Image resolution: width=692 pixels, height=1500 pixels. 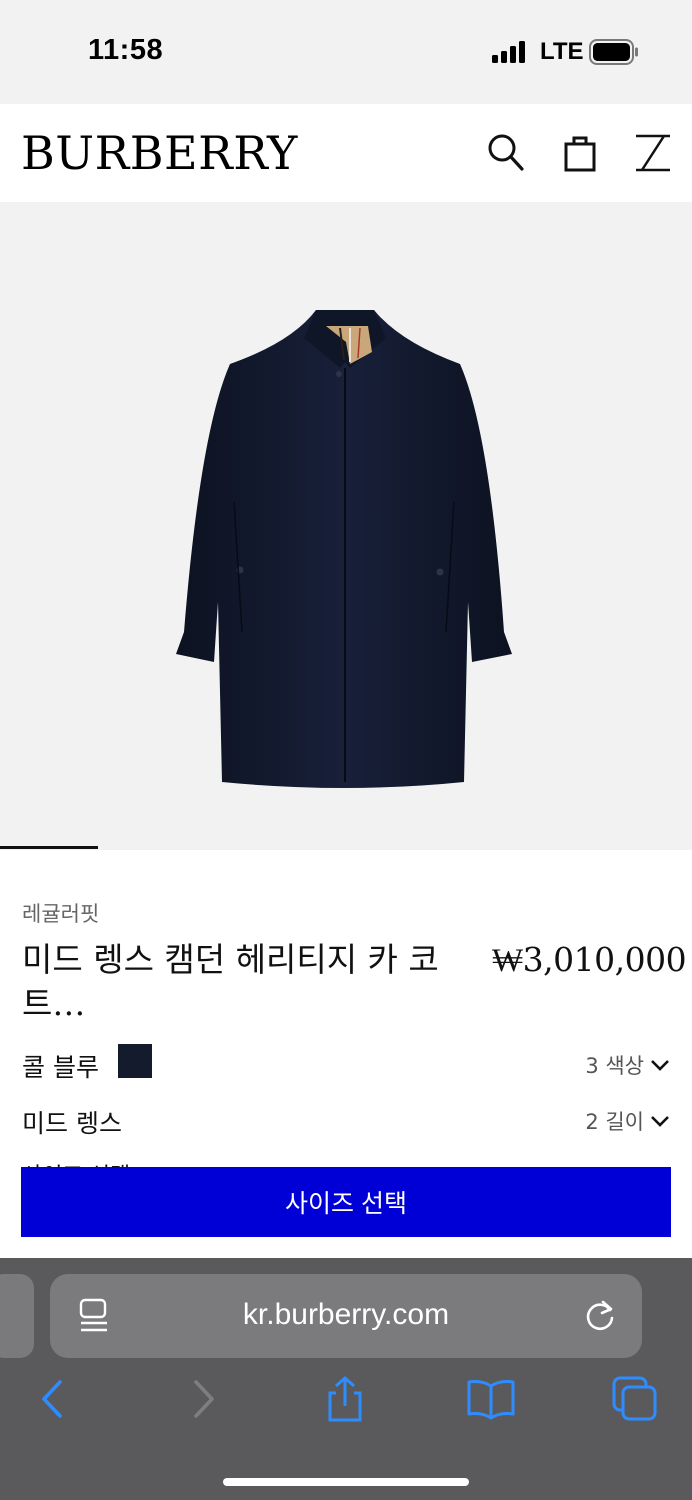 I want to click on address-bar: kr.burberry.com, so click(x=346, y=1316).